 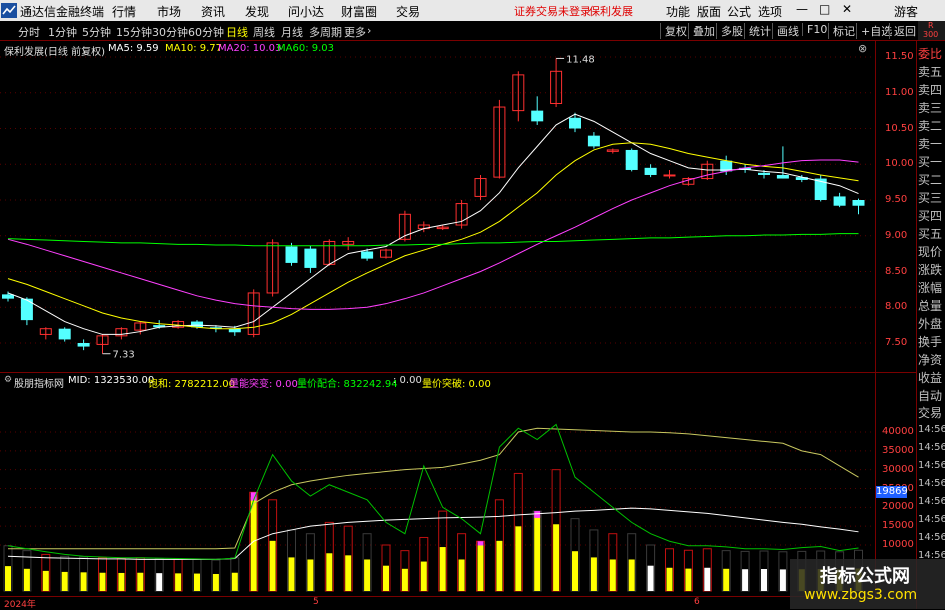 I want to click on quote-field-label: 自动, so click(x=930, y=396).